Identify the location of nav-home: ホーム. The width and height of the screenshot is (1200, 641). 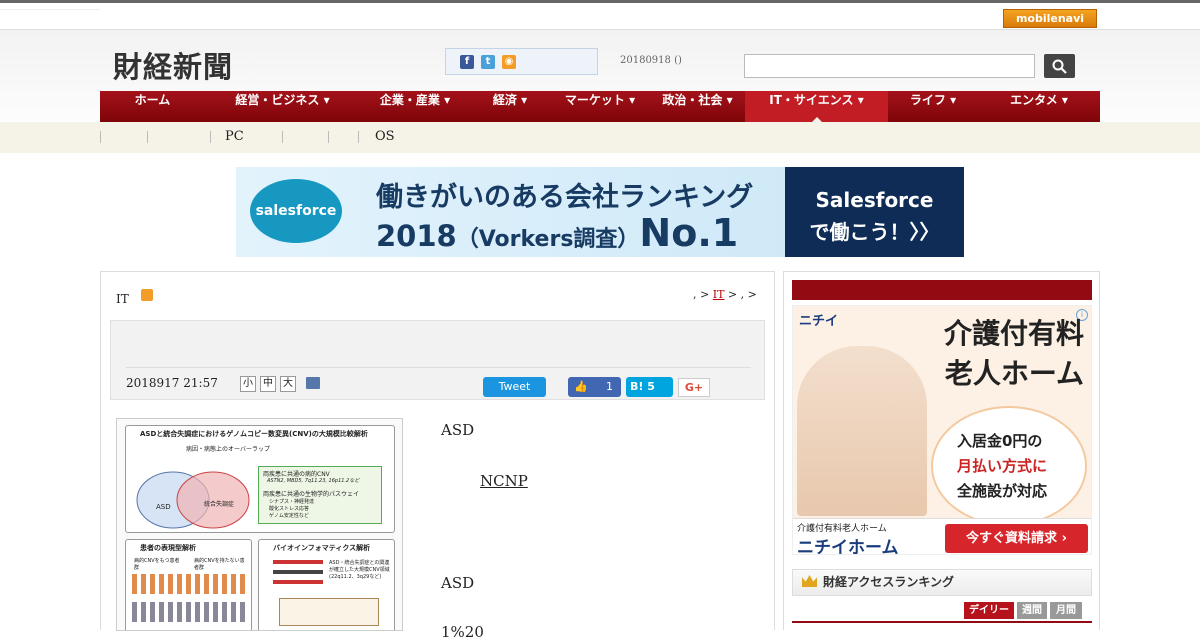
(152, 106).